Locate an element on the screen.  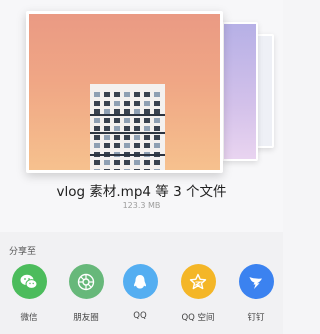
share-app-label: 钉钉 is located at coordinates (256, 318).